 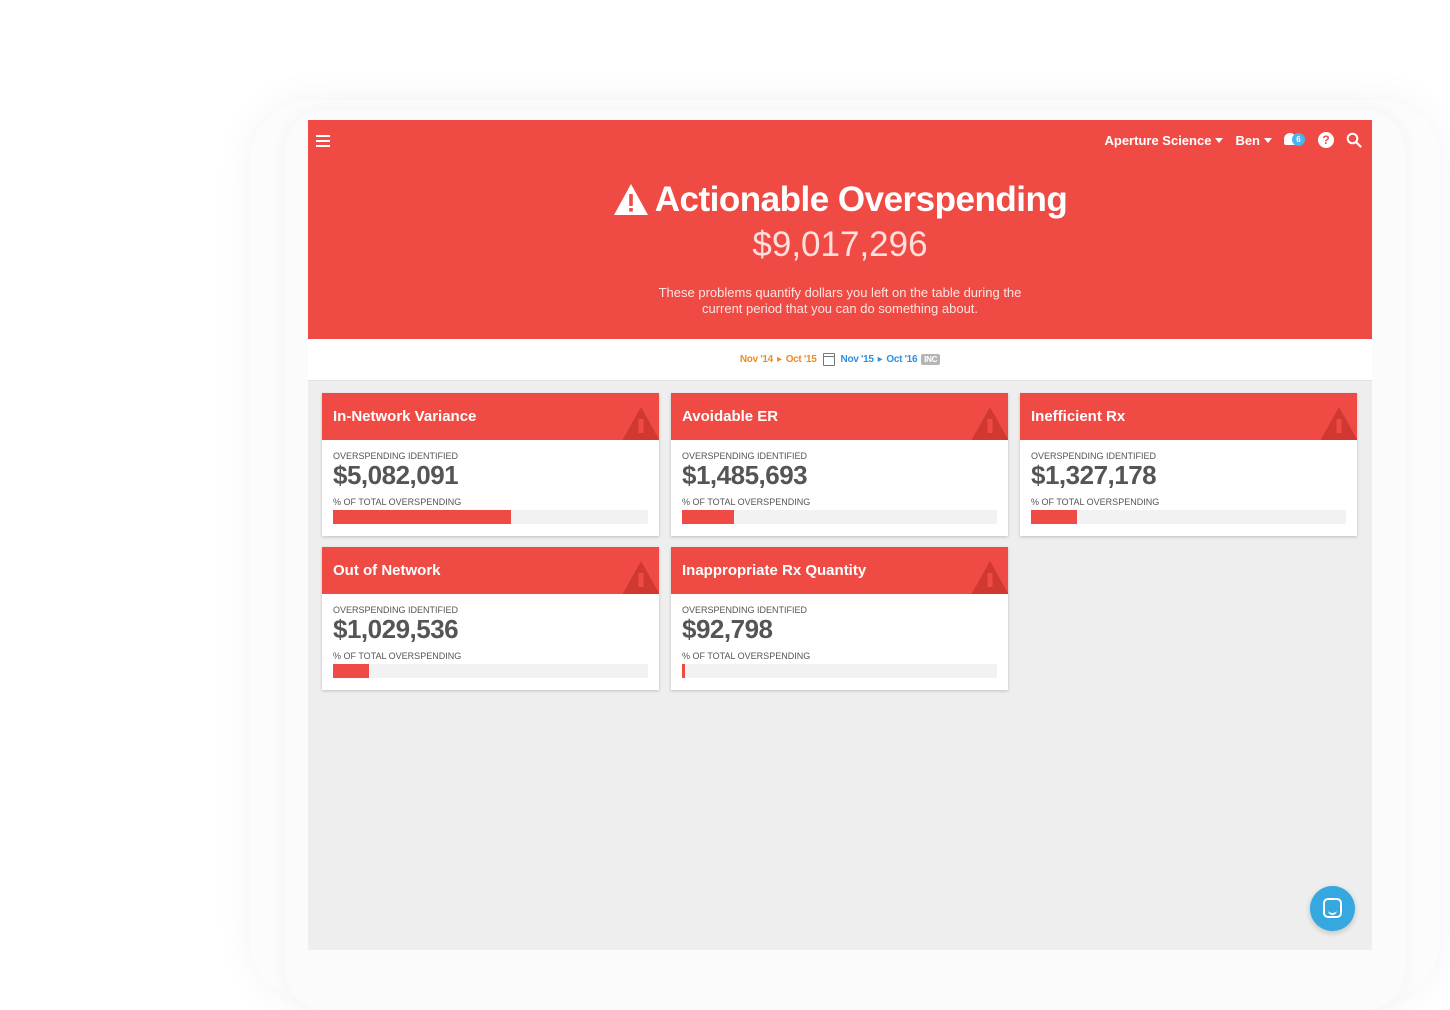 What do you see at coordinates (490, 570) in the screenshot?
I see `card-header: Out of Network` at bounding box center [490, 570].